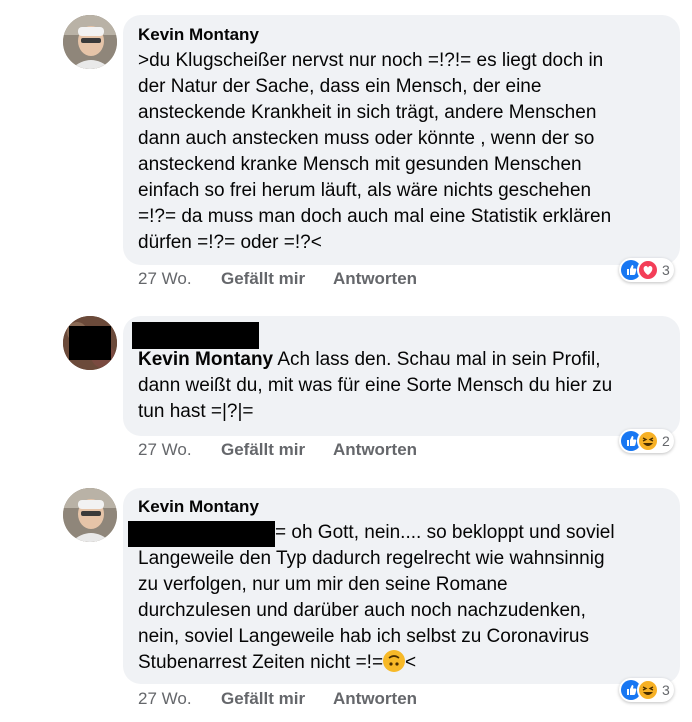 The image size is (692, 722). I want to click on mentioned-user: Kevin Montany, so click(205, 359).